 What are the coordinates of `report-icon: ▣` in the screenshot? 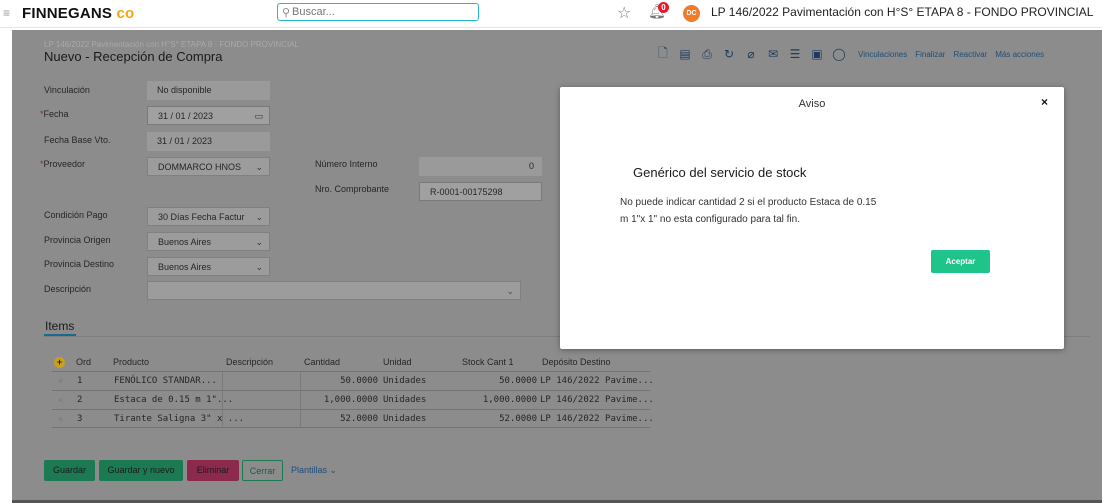 It's located at (817, 54).